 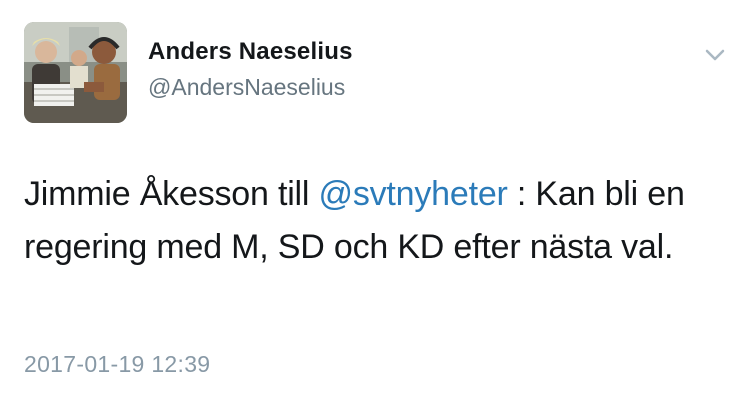 I want to click on chevron-down-icon, so click(x=715, y=55).